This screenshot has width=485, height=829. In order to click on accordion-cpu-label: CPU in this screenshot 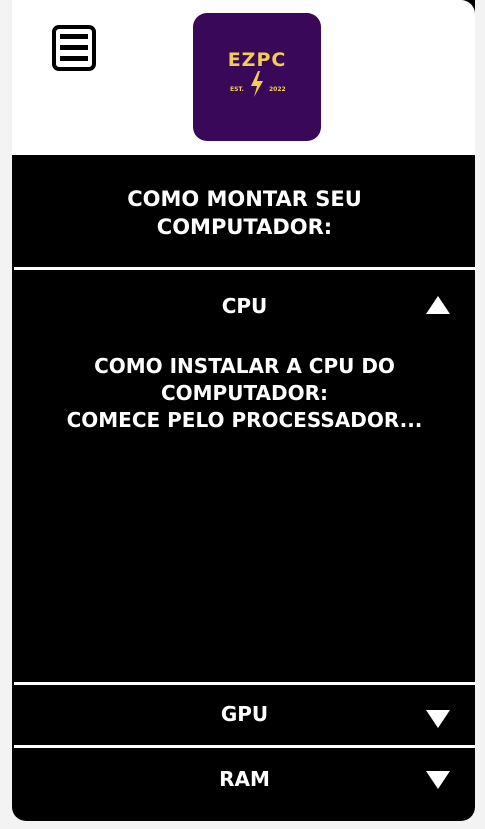, I will do `click(244, 306)`.